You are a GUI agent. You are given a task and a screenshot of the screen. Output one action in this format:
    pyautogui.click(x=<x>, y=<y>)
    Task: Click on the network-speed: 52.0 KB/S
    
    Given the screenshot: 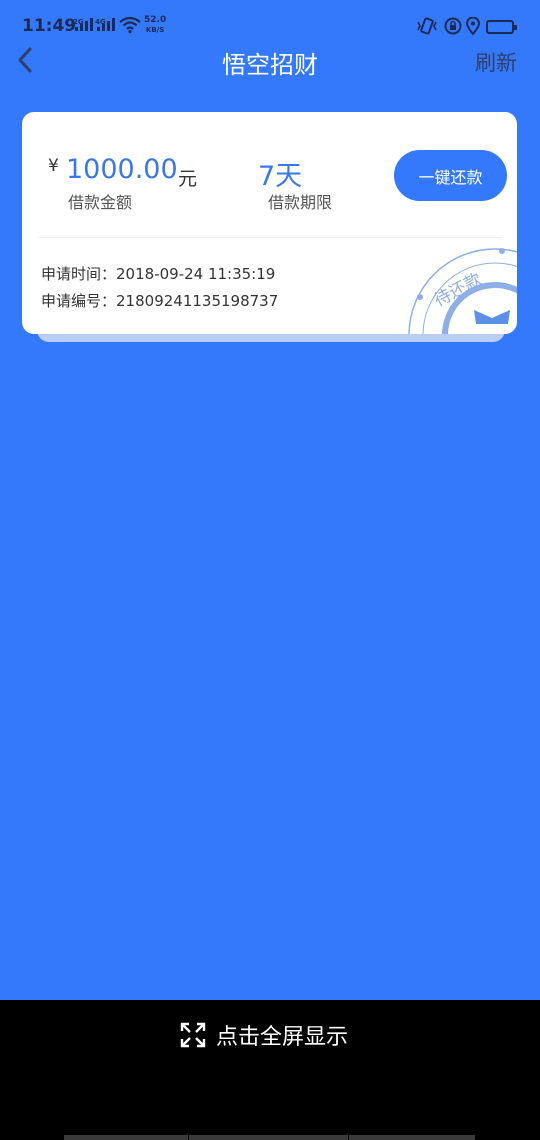 What is the action you would take?
    pyautogui.click(x=155, y=25)
    